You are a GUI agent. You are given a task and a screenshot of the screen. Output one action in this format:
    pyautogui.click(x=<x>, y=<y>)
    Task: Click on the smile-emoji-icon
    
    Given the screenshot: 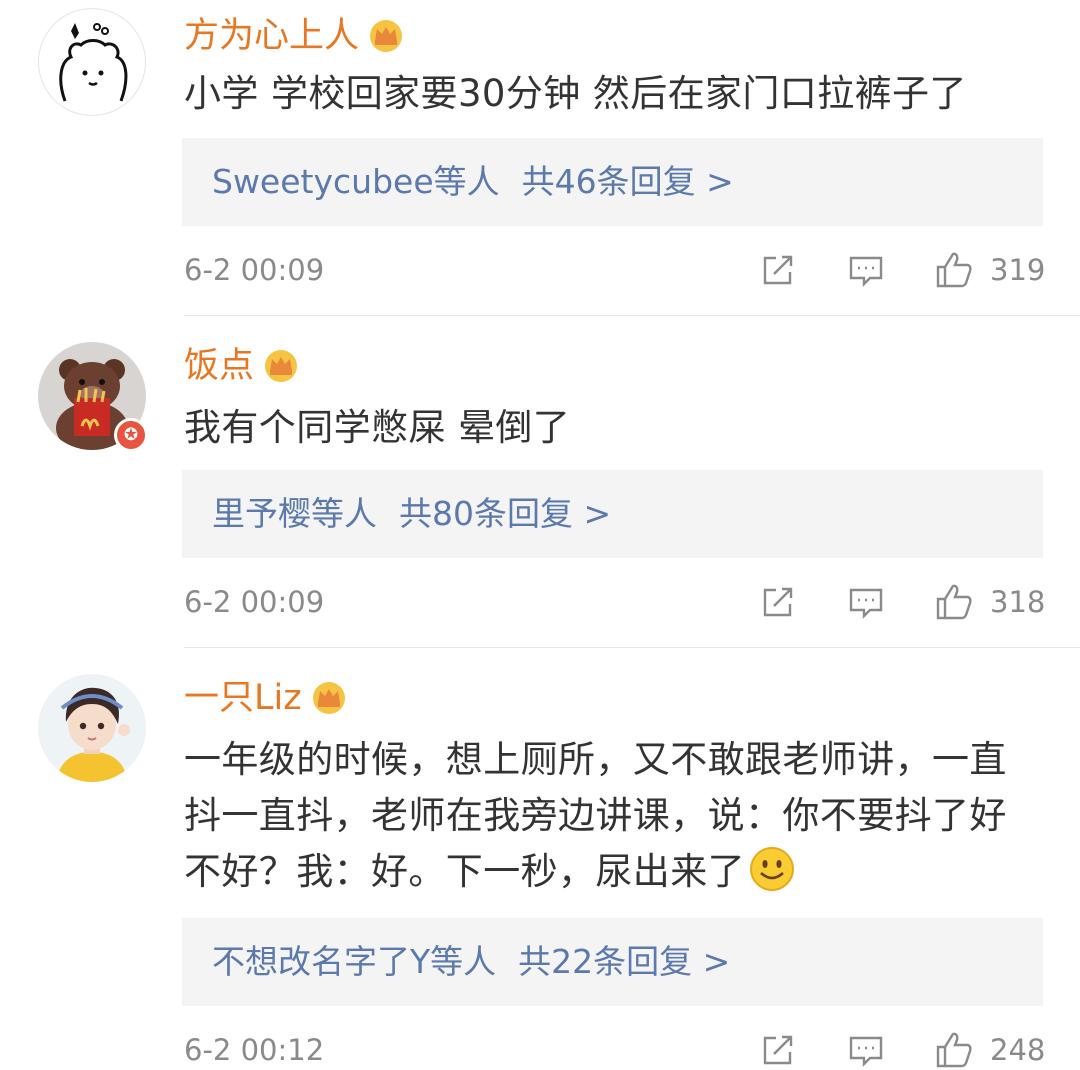 What is the action you would take?
    pyautogui.click(x=772, y=869)
    